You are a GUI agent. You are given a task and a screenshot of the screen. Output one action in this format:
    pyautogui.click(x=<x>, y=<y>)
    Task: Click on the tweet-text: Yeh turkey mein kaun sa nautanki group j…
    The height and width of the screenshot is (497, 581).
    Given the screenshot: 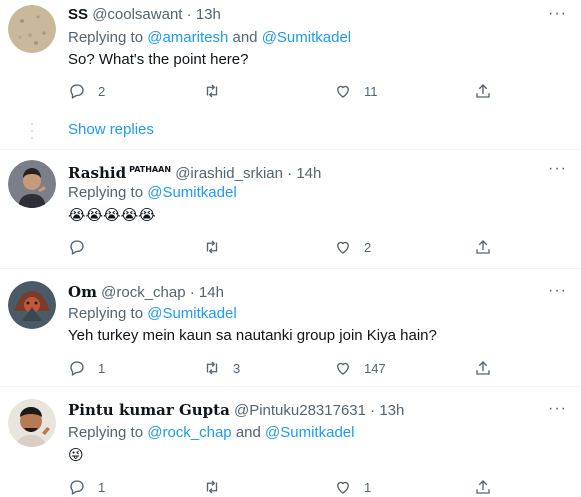 What is the action you would take?
    pyautogui.click(x=252, y=335)
    